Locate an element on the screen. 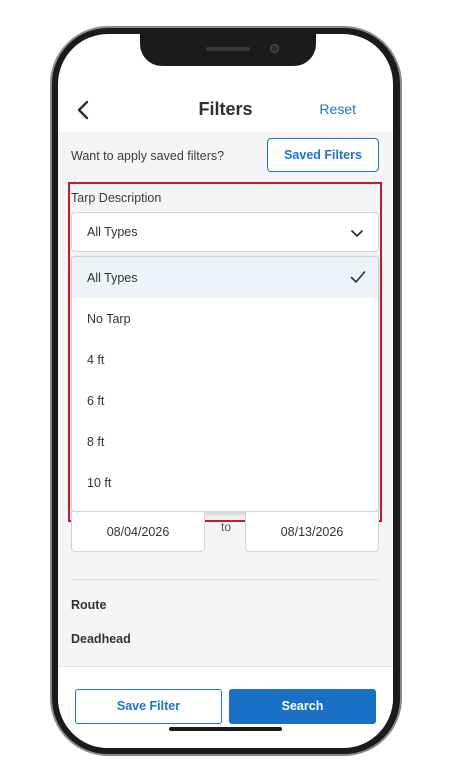 Image resolution: width=450 pixels, height=775 pixels. section-divider is located at coordinates (225, 579).